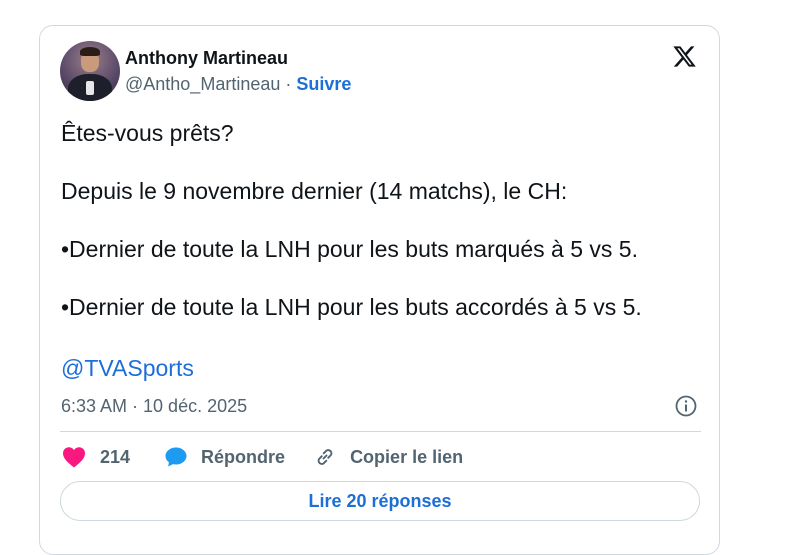  What do you see at coordinates (176, 457) in the screenshot?
I see `speech-bubble-icon` at bounding box center [176, 457].